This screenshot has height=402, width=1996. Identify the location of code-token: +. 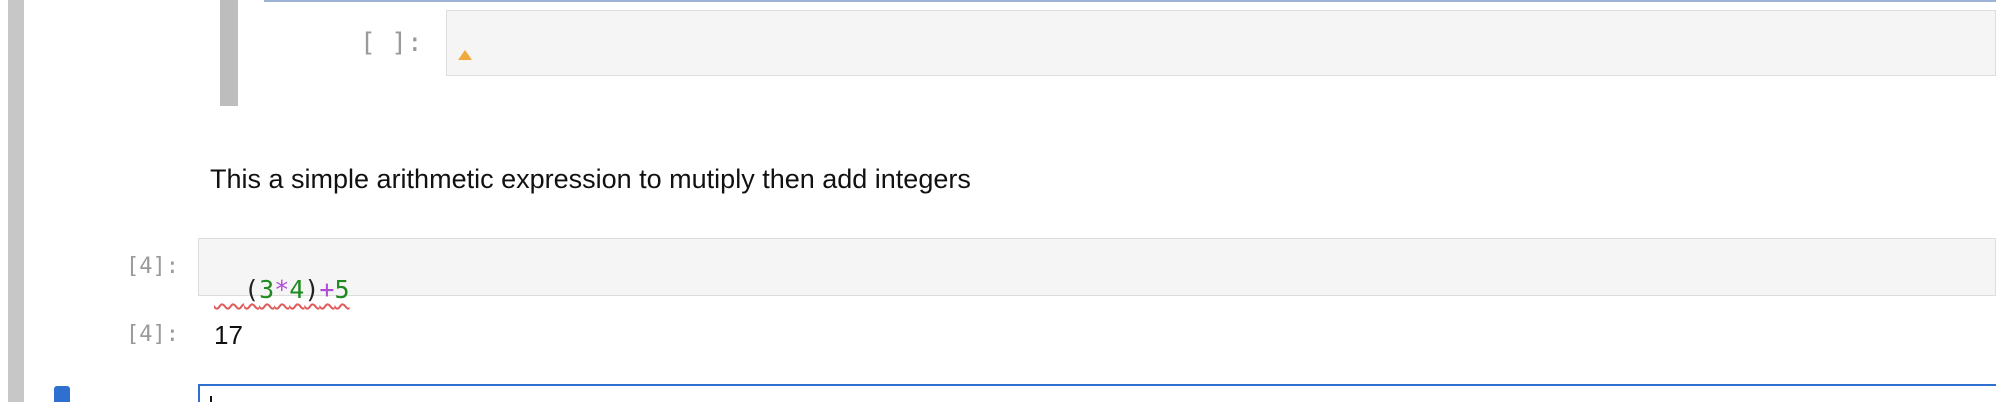
(327, 289).